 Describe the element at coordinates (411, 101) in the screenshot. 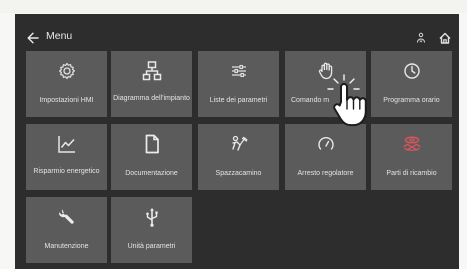

I see `tile-label: Programma orario` at that location.